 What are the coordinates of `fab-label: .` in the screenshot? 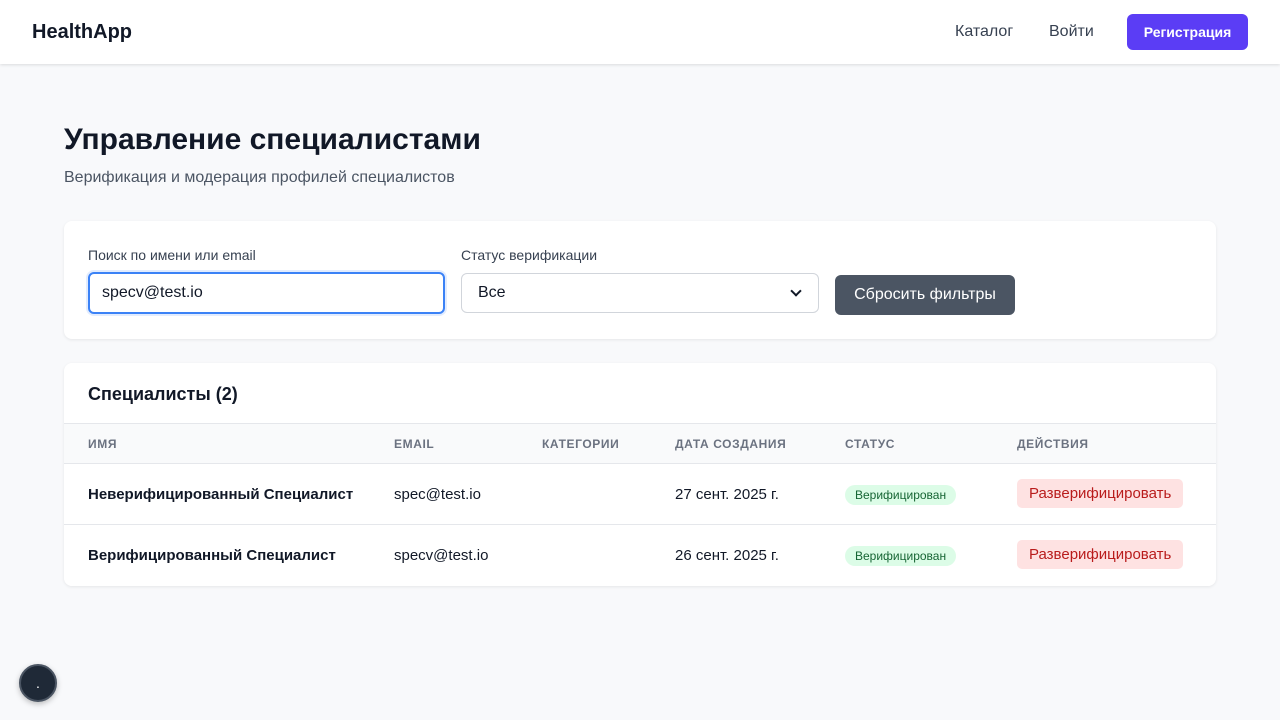 It's located at (38, 683).